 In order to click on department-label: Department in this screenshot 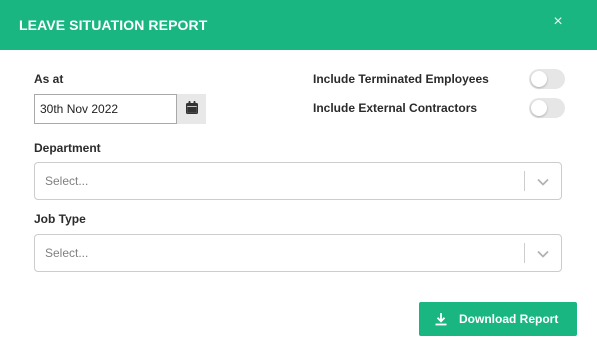, I will do `click(67, 148)`.